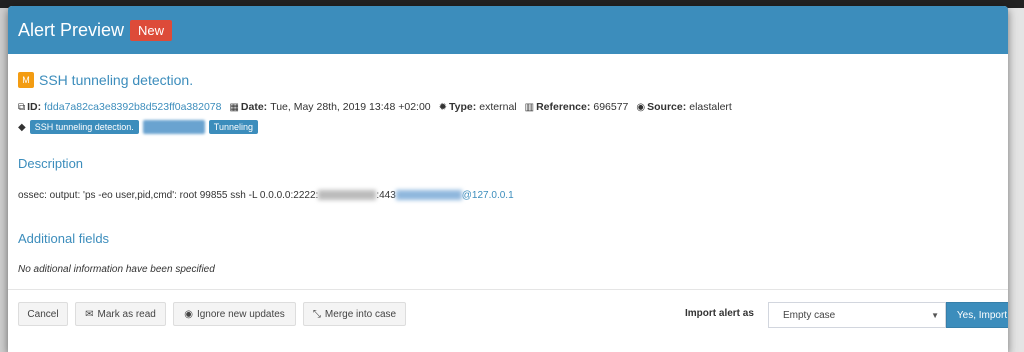 The height and width of the screenshot is (352, 1024). What do you see at coordinates (498, 107) in the screenshot?
I see `type-value: external` at bounding box center [498, 107].